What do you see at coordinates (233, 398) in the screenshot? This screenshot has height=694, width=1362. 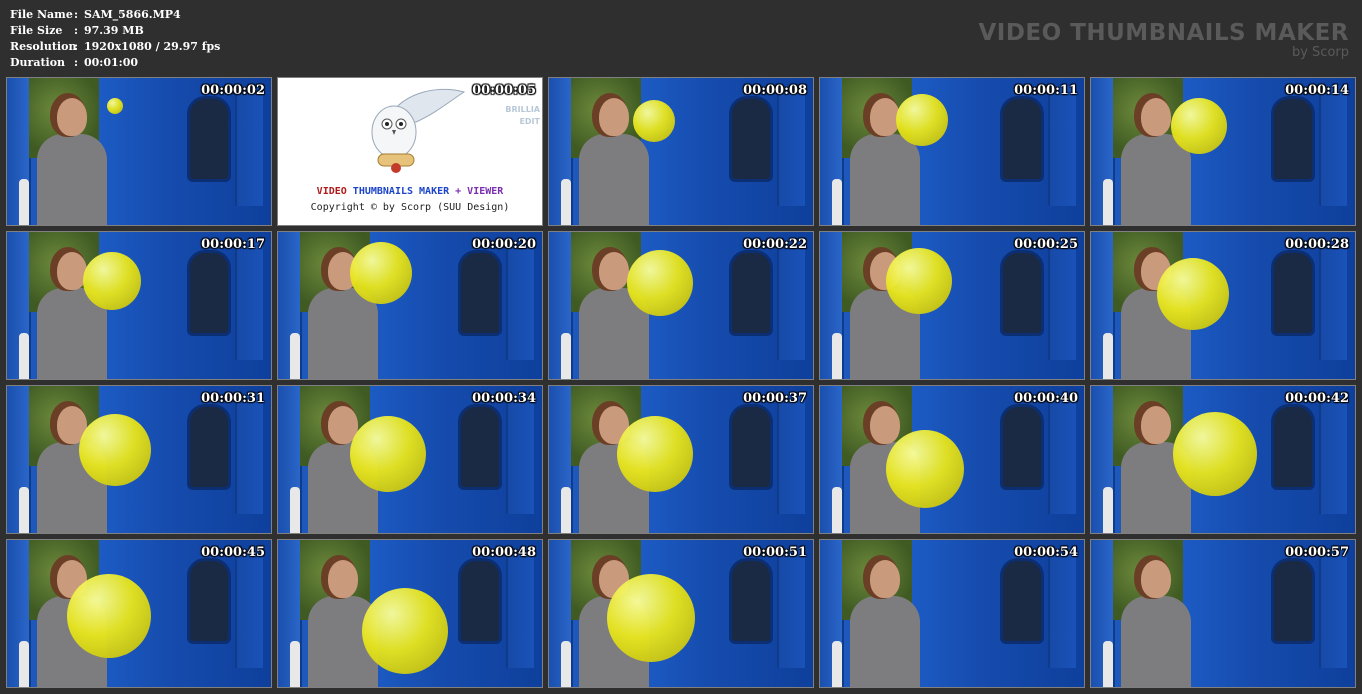 I see `thumbnail-timestamp: 00:00:31` at bounding box center [233, 398].